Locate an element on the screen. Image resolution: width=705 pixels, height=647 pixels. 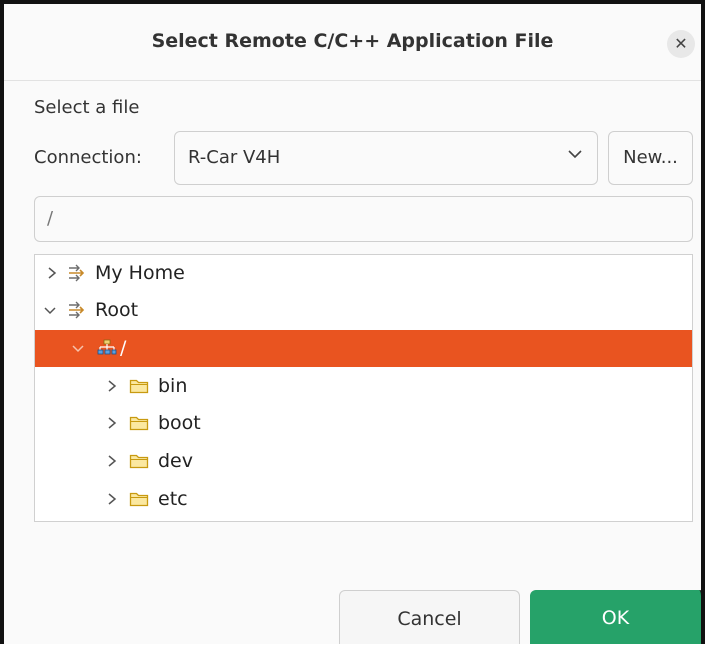
close-icon: ✕ is located at coordinates (681, 43).